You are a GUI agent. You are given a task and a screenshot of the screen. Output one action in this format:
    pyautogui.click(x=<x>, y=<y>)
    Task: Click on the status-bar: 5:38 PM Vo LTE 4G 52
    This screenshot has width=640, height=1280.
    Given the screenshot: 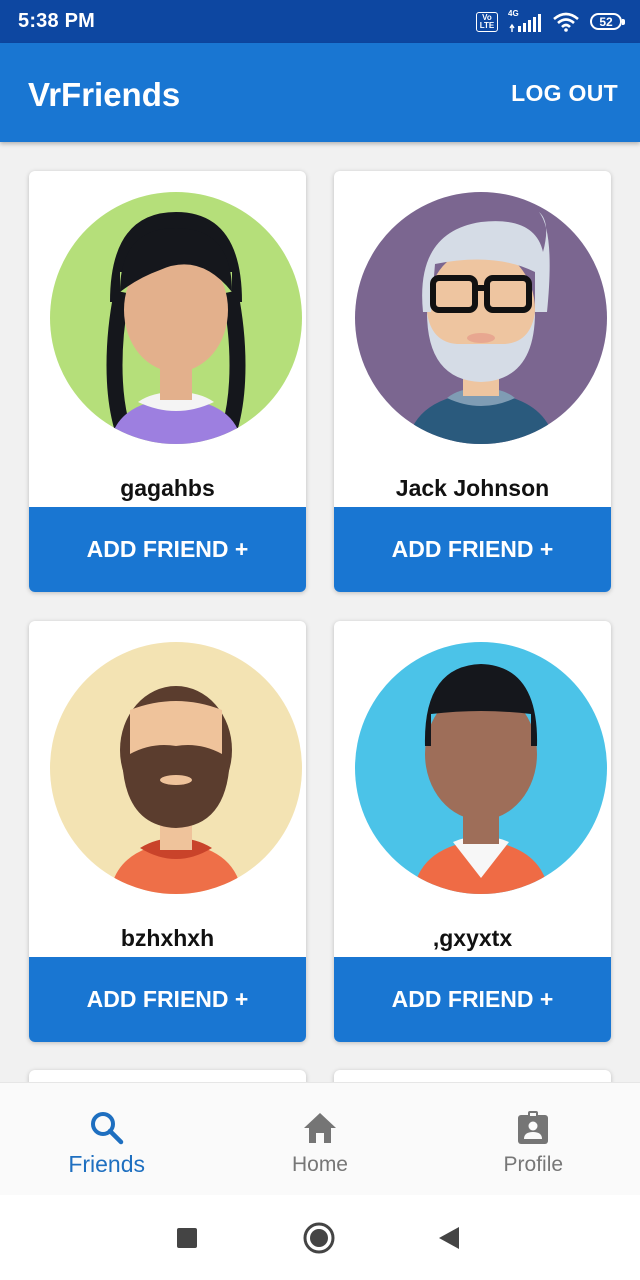 What is the action you would take?
    pyautogui.click(x=320, y=21)
    